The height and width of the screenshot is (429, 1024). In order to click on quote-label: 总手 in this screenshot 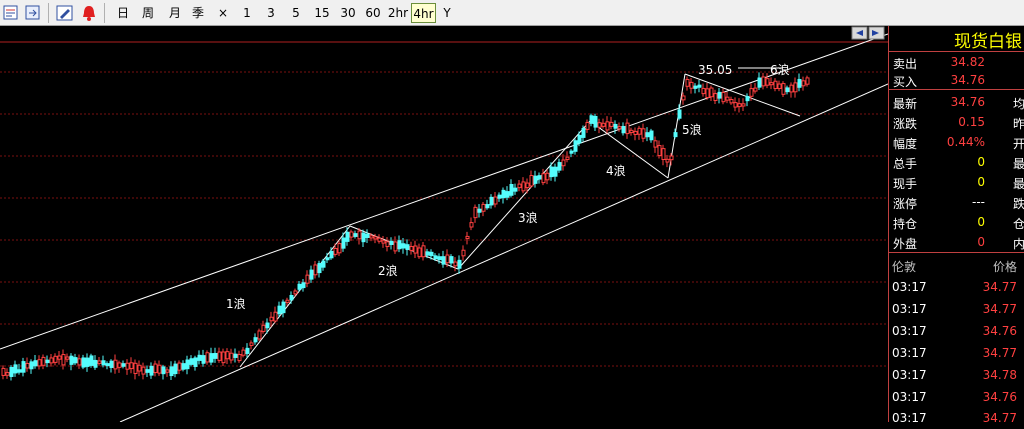, I will do `click(905, 164)`.